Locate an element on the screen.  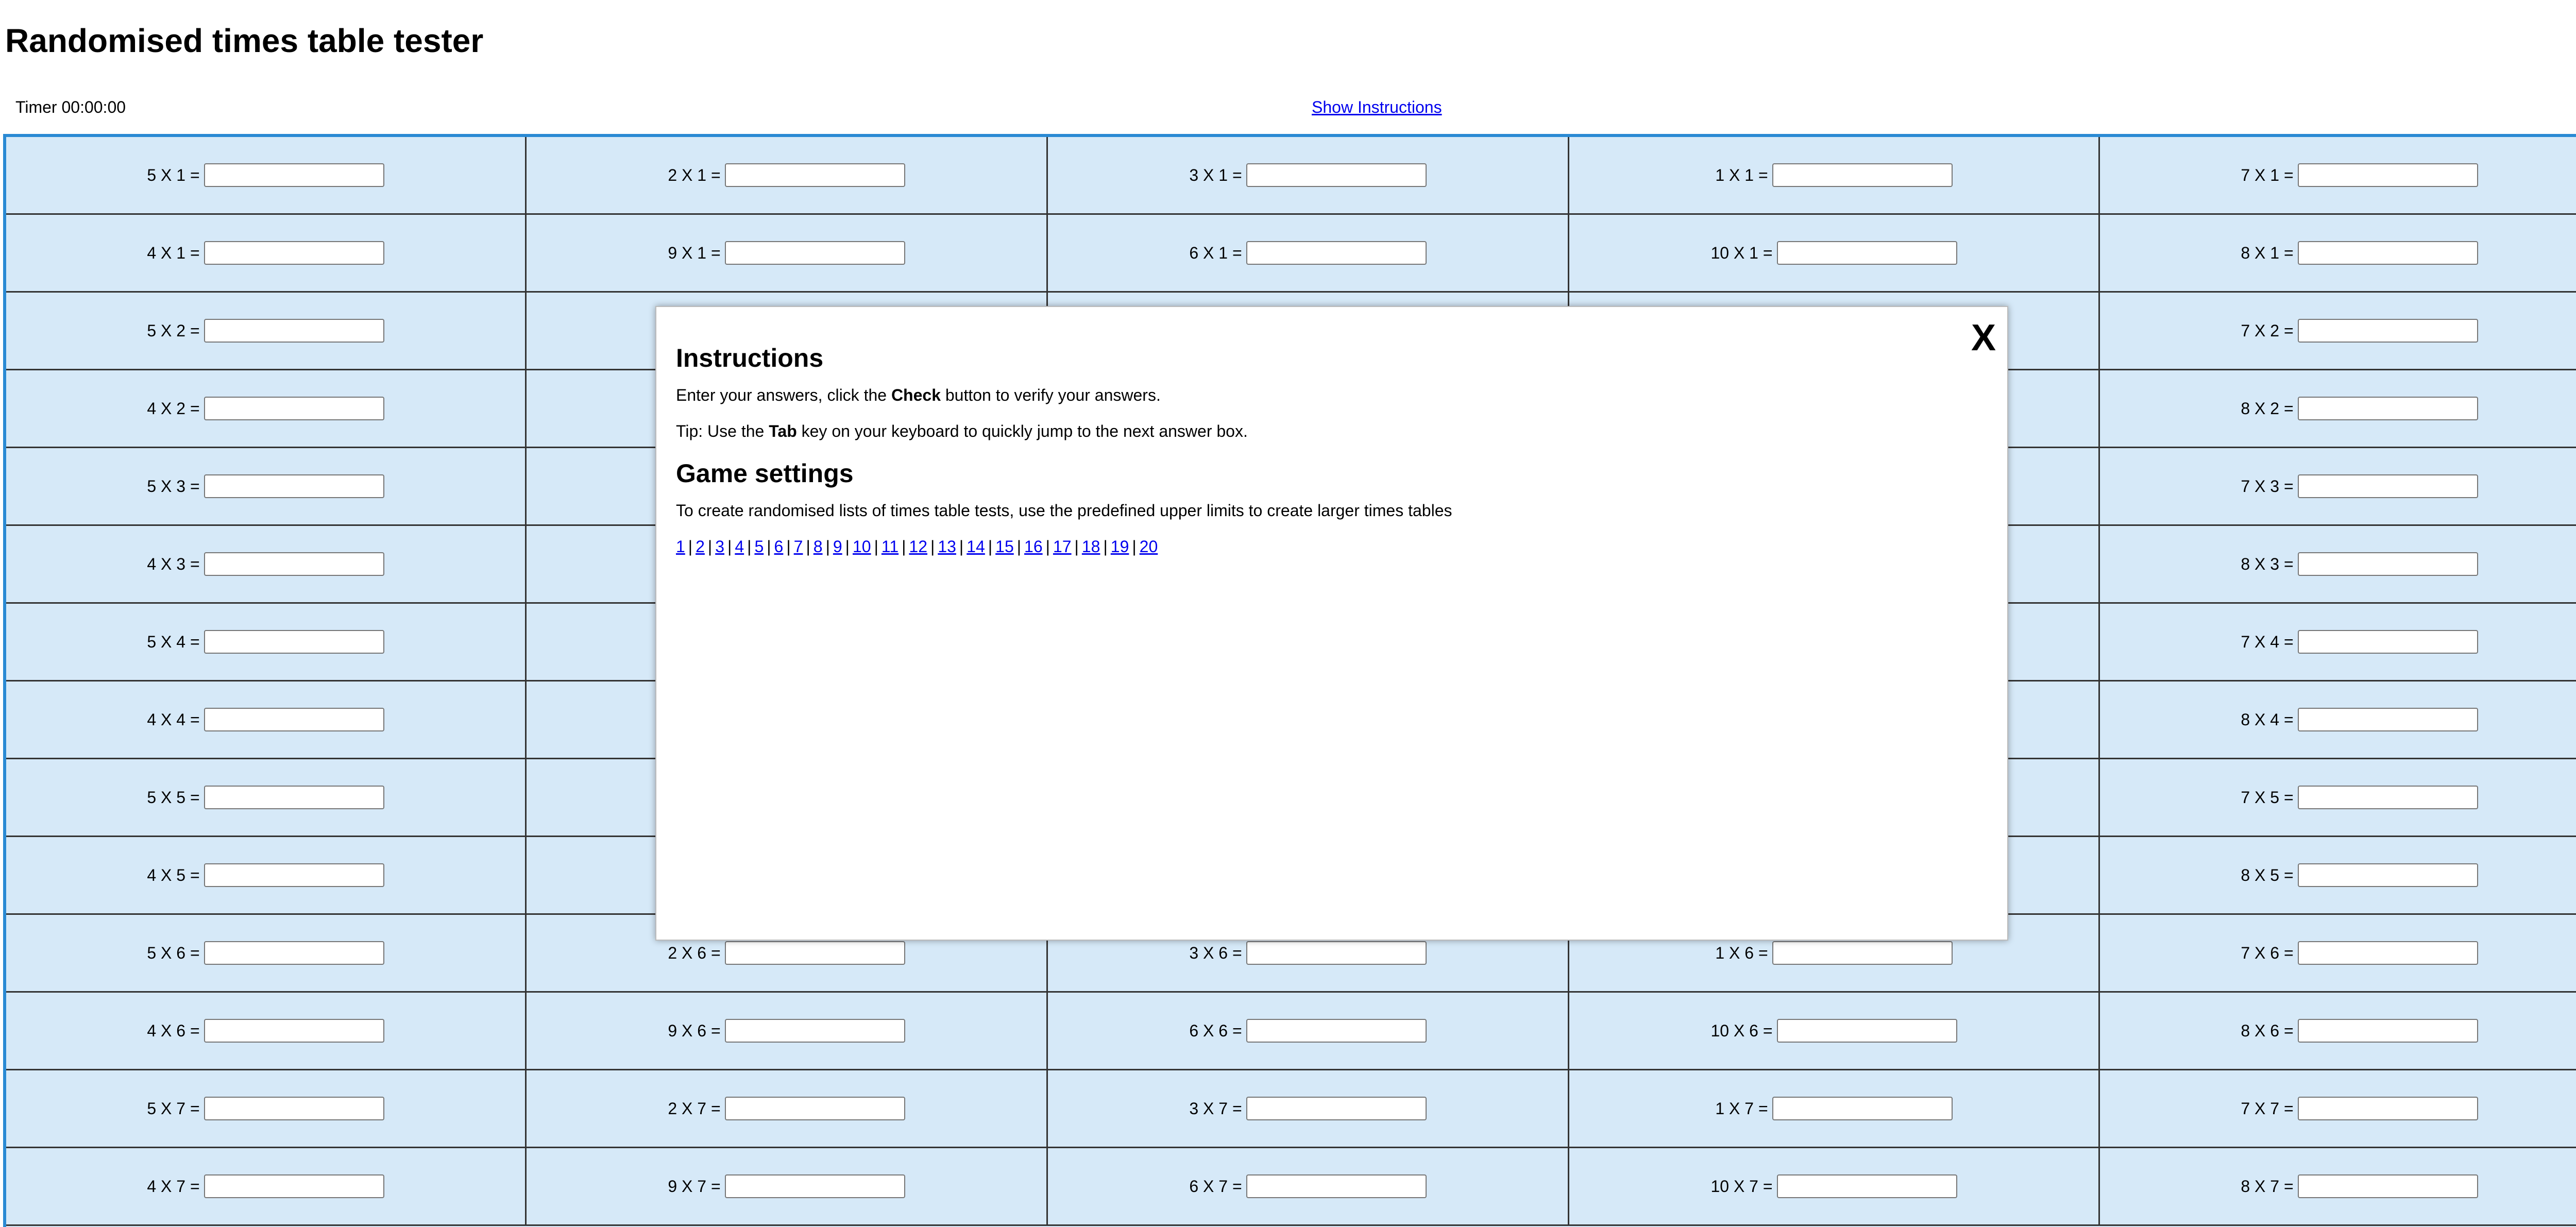
question-cell: 1 X 1 = is located at coordinates (1834, 176).